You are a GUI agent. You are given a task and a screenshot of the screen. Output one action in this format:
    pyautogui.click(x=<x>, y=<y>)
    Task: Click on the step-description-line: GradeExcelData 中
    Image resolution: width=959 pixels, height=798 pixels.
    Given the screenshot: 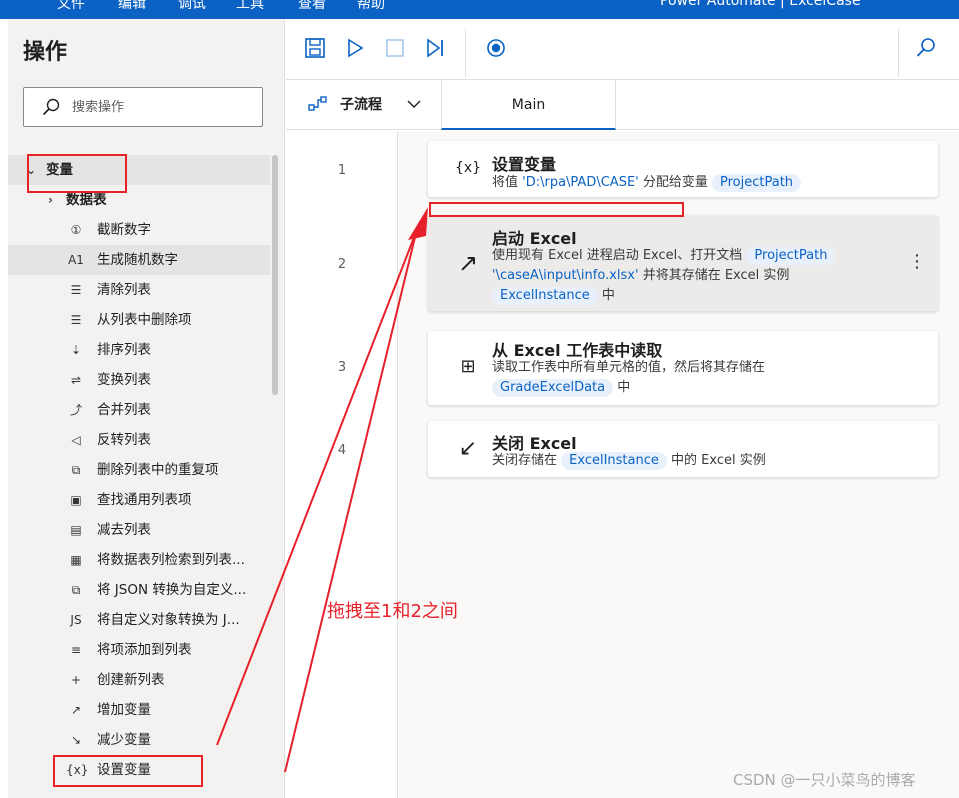 What is the action you would take?
    pyautogui.click(x=561, y=388)
    